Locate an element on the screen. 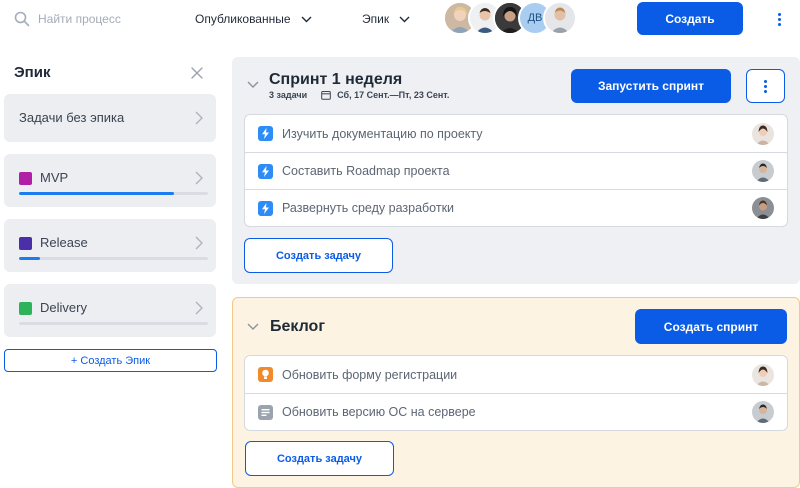 The width and height of the screenshot is (800, 488). task-title: Развернуть среду разработки is located at coordinates (368, 208).